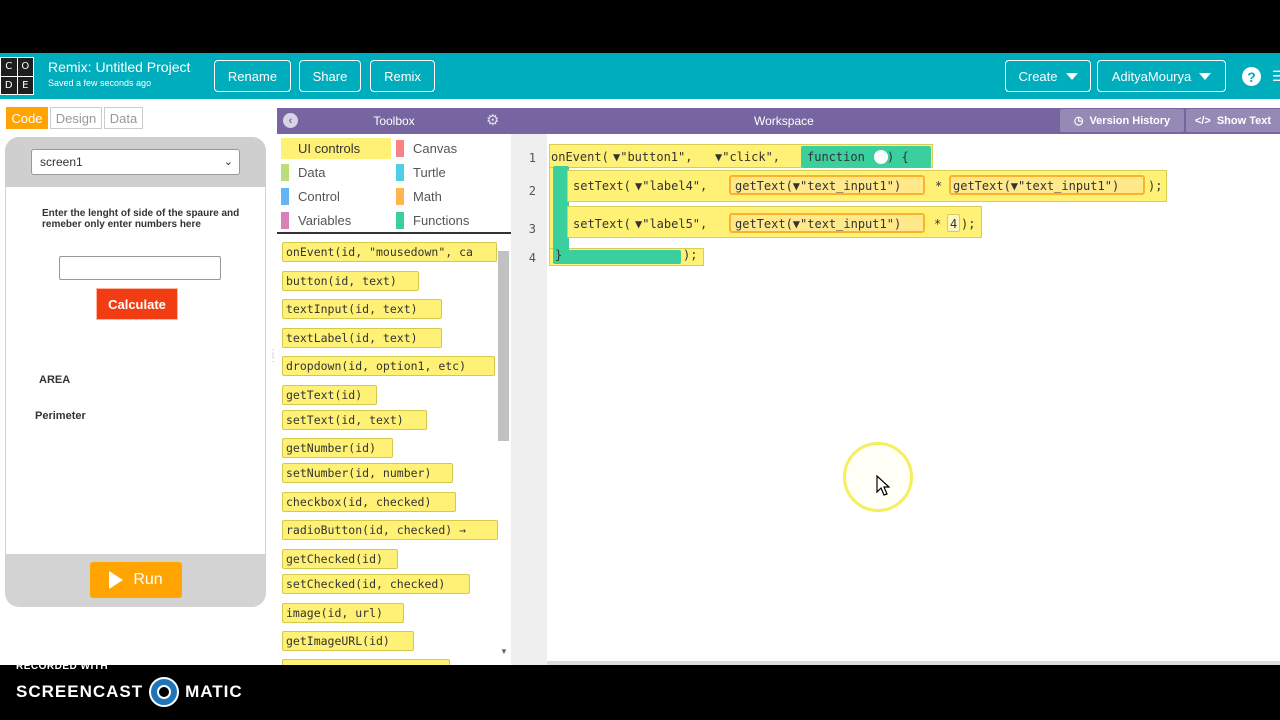  Describe the element at coordinates (492, 120) in the screenshot. I see `gear-icon: ⚙` at that location.